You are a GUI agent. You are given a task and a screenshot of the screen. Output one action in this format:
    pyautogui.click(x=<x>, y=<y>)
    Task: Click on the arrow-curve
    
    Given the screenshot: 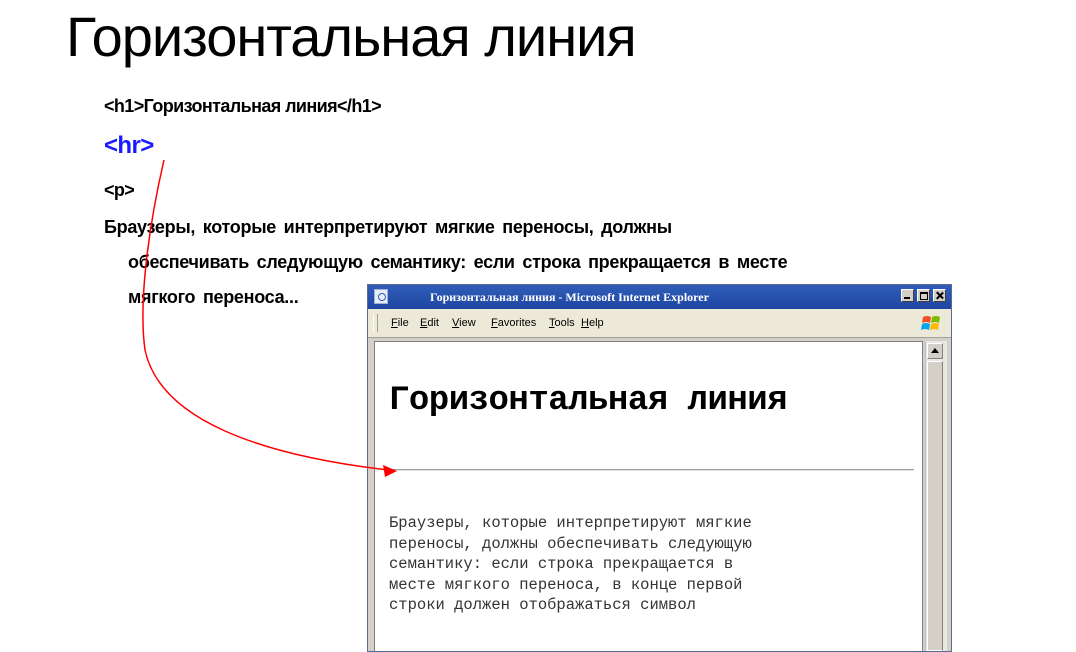 What is the action you would take?
    pyautogui.click(x=265, y=315)
    